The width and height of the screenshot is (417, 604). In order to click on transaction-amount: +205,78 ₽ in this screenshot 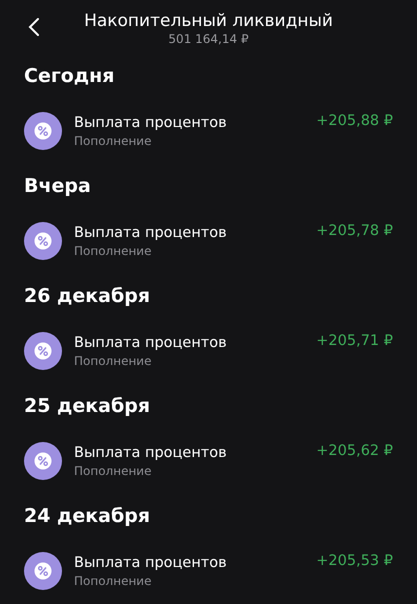, I will do `click(354, 231)`.